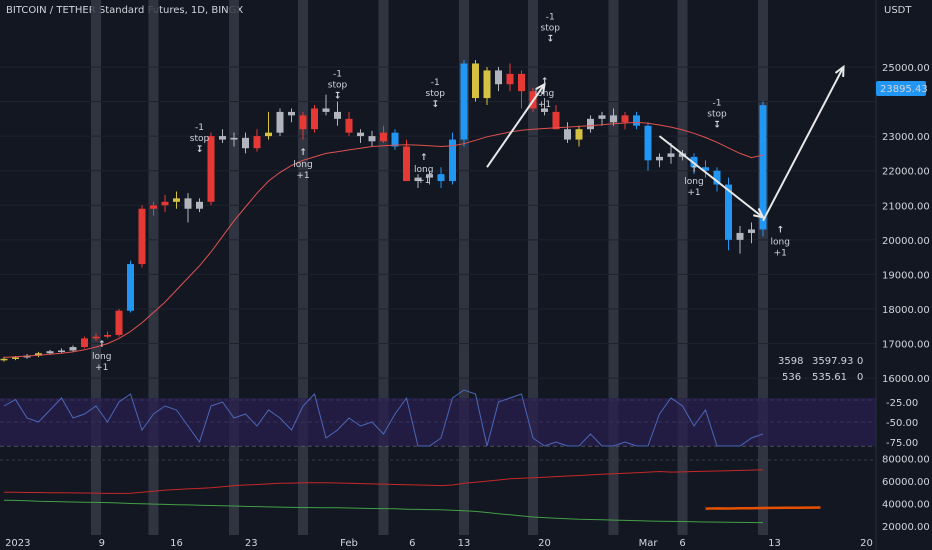  Describe the element at coordinates (906, 527) in the screenshot. I see `volume-tick-label: 20000.00` at that location.